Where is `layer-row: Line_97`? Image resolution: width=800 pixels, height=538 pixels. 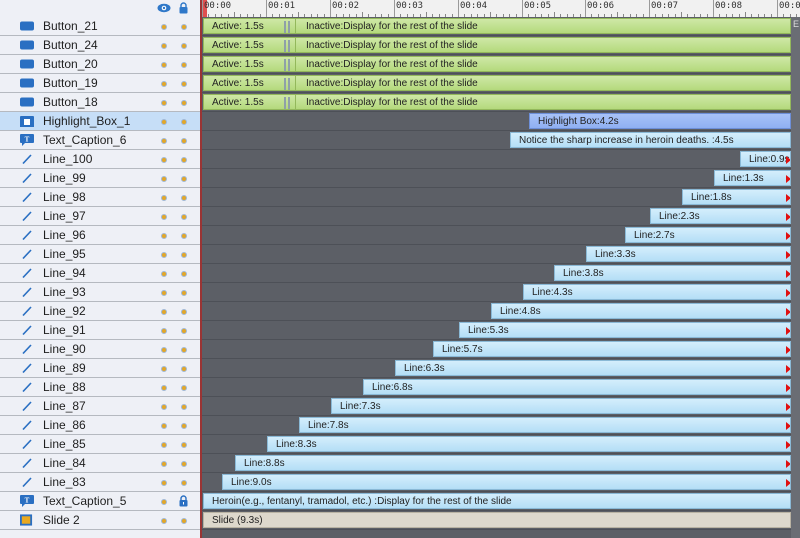
layer-row: Line_97 is located at coordinates (100, 216).